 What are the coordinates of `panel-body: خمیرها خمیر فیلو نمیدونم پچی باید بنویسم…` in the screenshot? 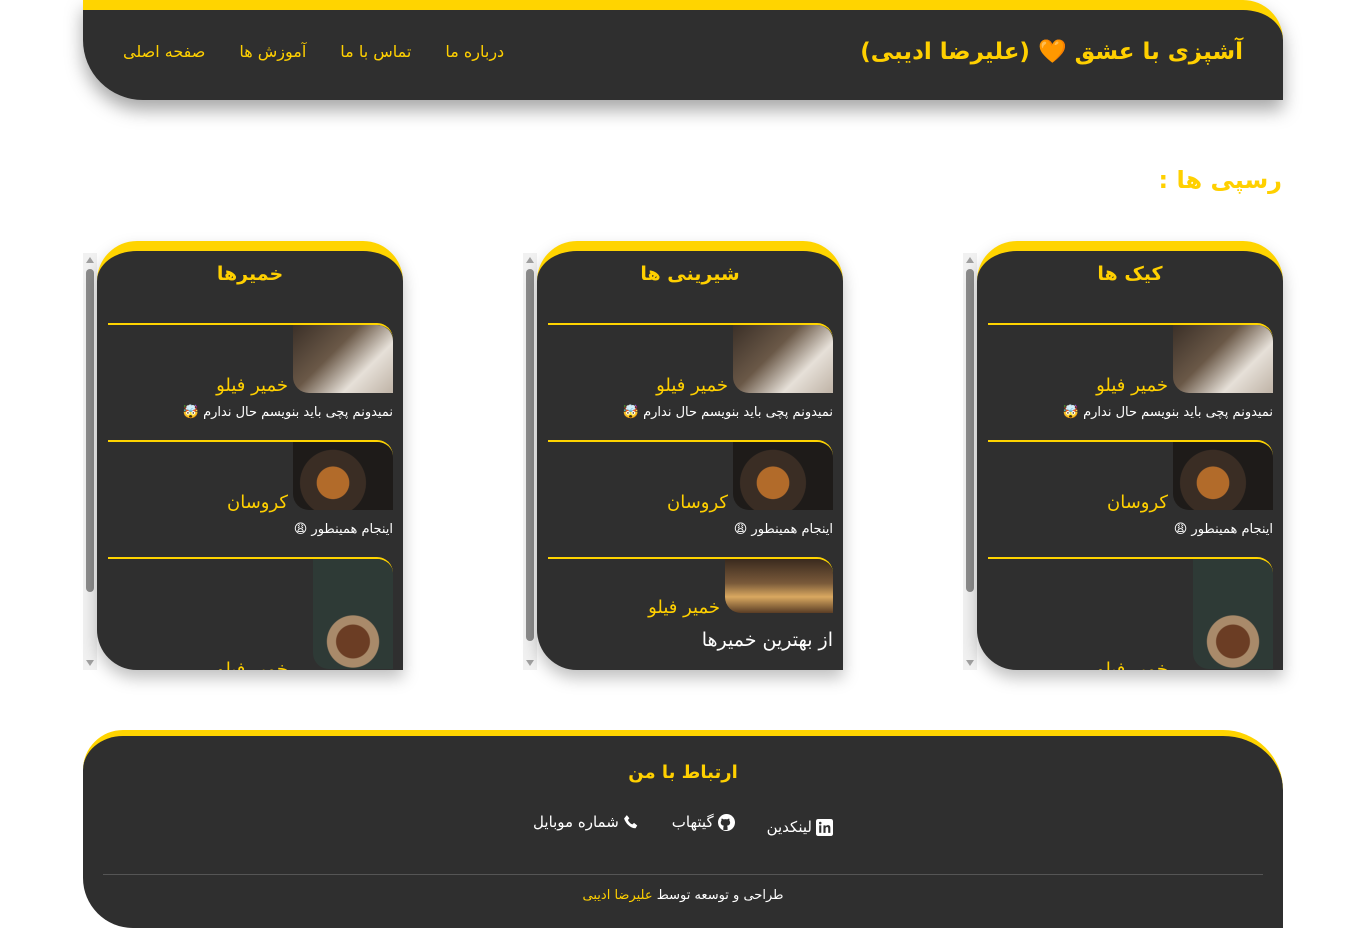 It's located at (250, 455).